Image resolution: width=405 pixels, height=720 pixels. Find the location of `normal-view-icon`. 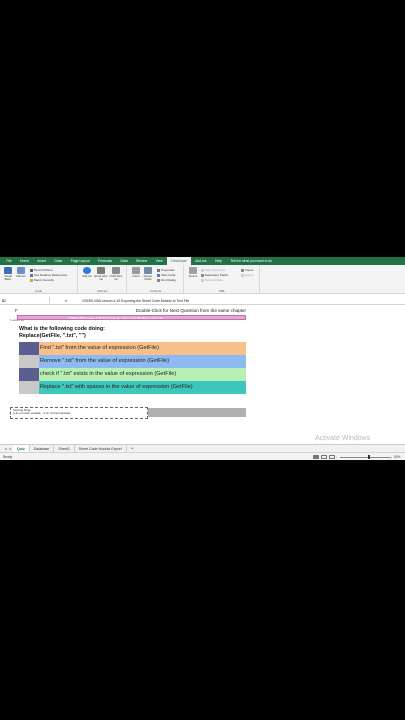

normal-view-icon is located at coordinates (316, 456).